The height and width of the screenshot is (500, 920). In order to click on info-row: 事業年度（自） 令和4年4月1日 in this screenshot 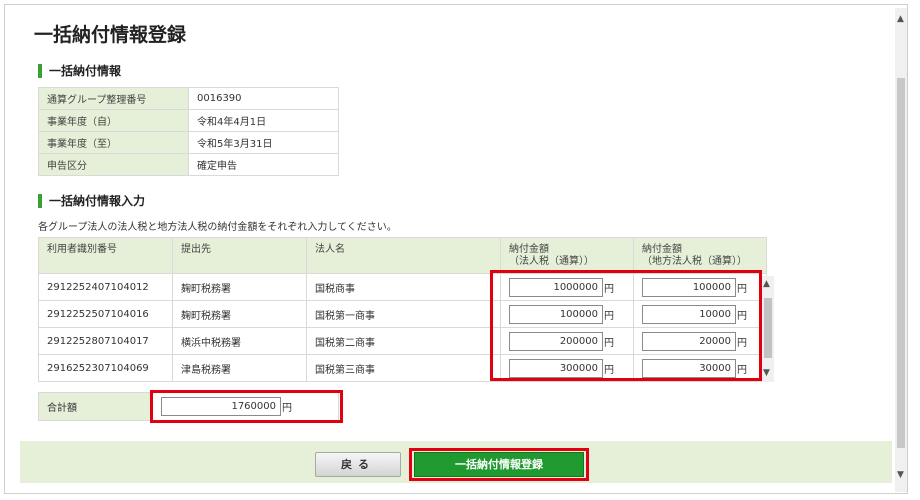, I will do `click(188, 120)`.